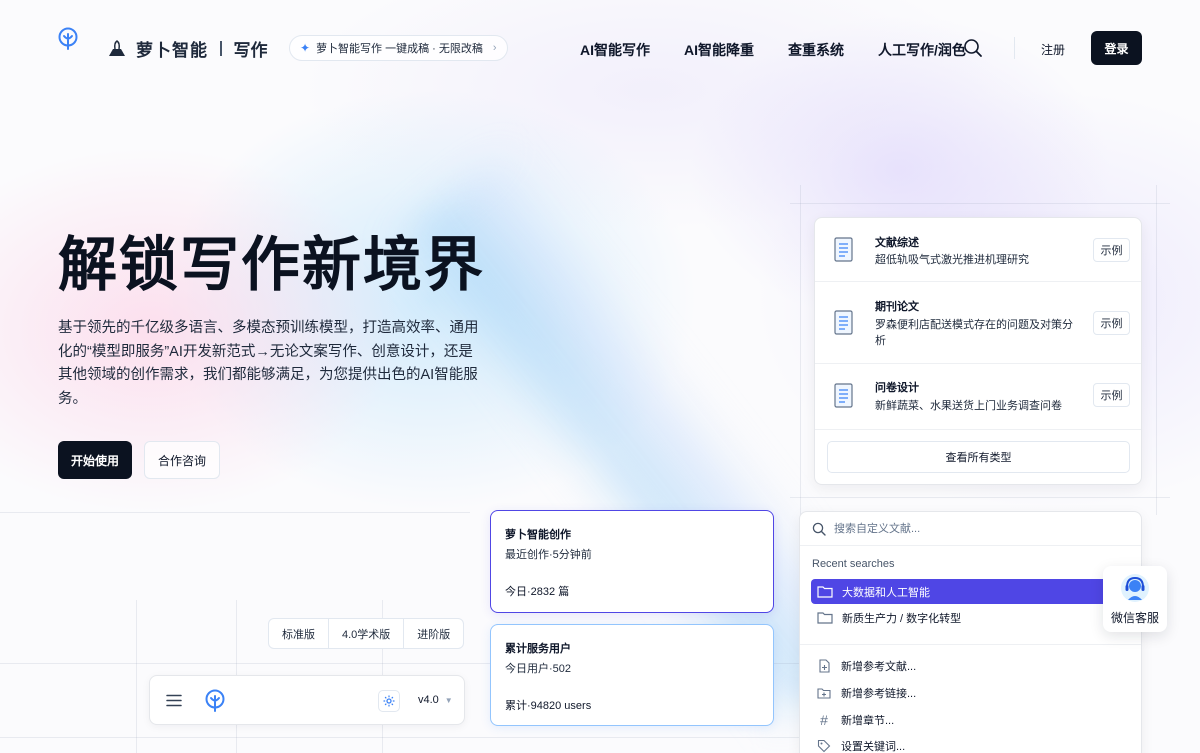  I want to click on stat-subtitle: 最近创作·5分钟前, so click(548, 555).